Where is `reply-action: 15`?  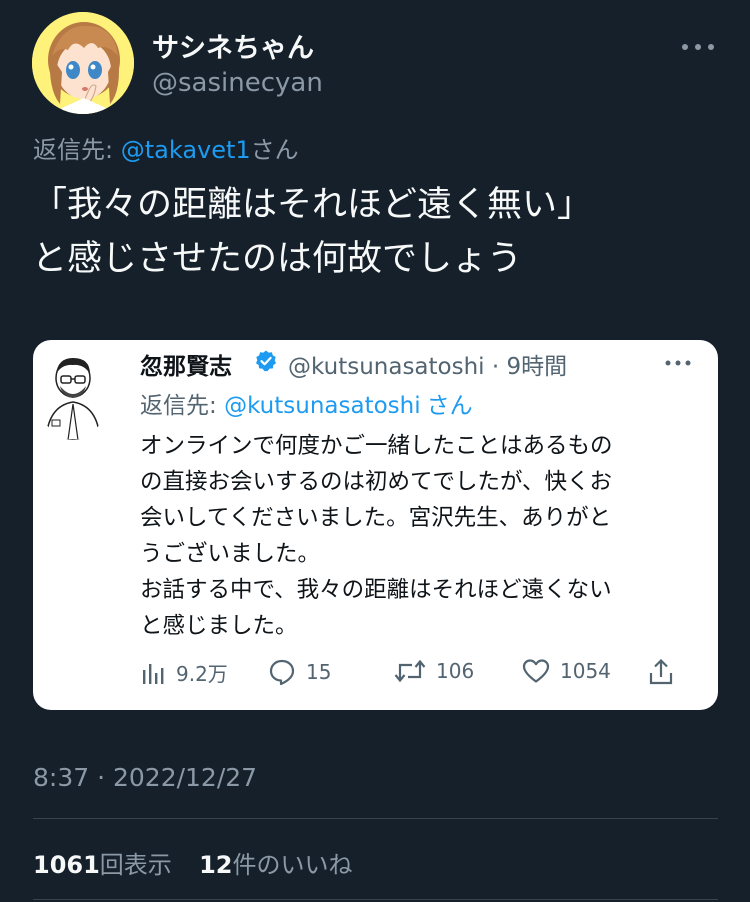
reply-action: 15 is located at coordinates (299, 672).